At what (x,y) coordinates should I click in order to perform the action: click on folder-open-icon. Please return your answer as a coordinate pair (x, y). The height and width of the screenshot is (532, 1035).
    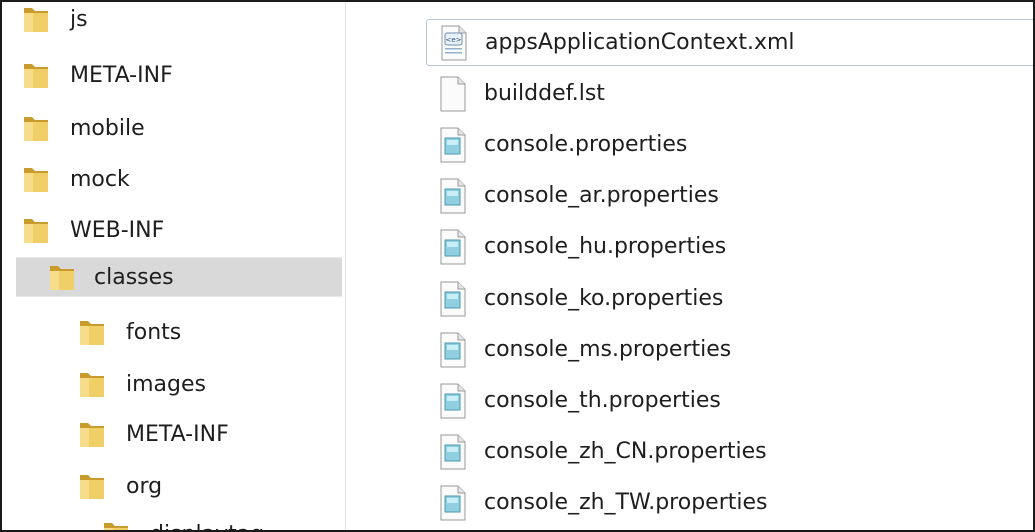
    Looking at the image, I should click on (62, 277).